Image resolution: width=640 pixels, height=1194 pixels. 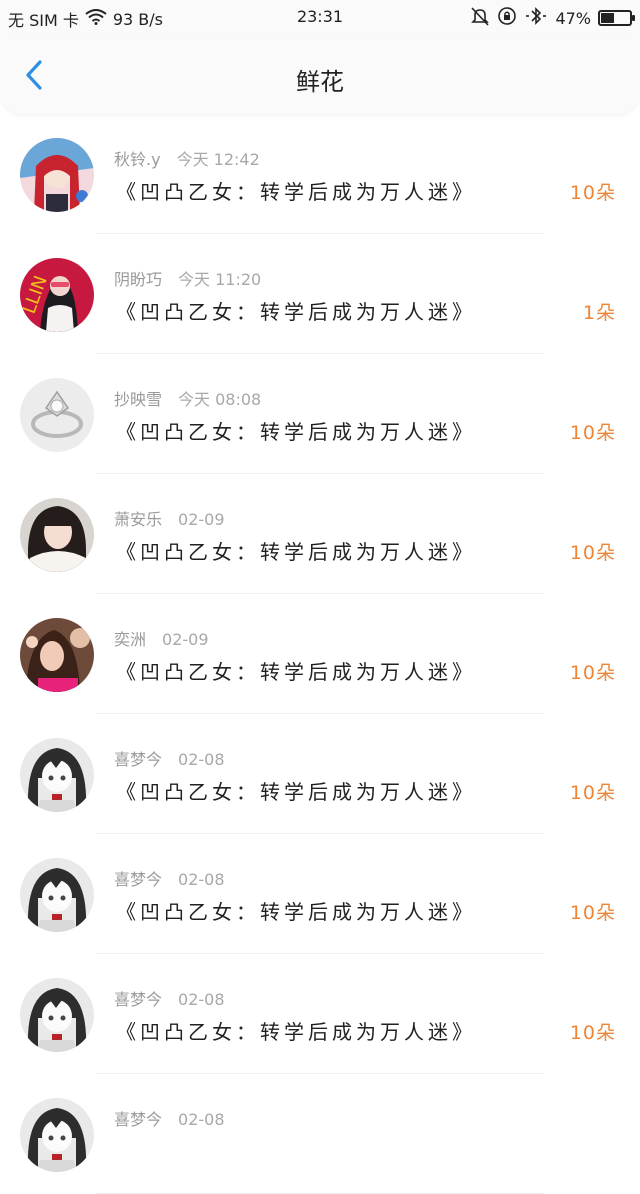 I want to click on page-title: 鲜花, so click(x=320, y=82).